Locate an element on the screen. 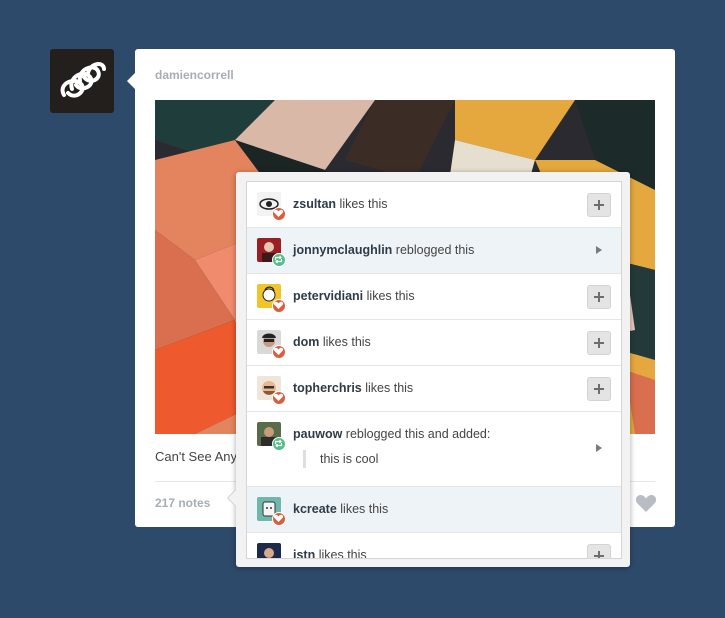 The height and width of the screenshot is (618, 725). note-item: jstn likes this is located at coordinates (434, 546).